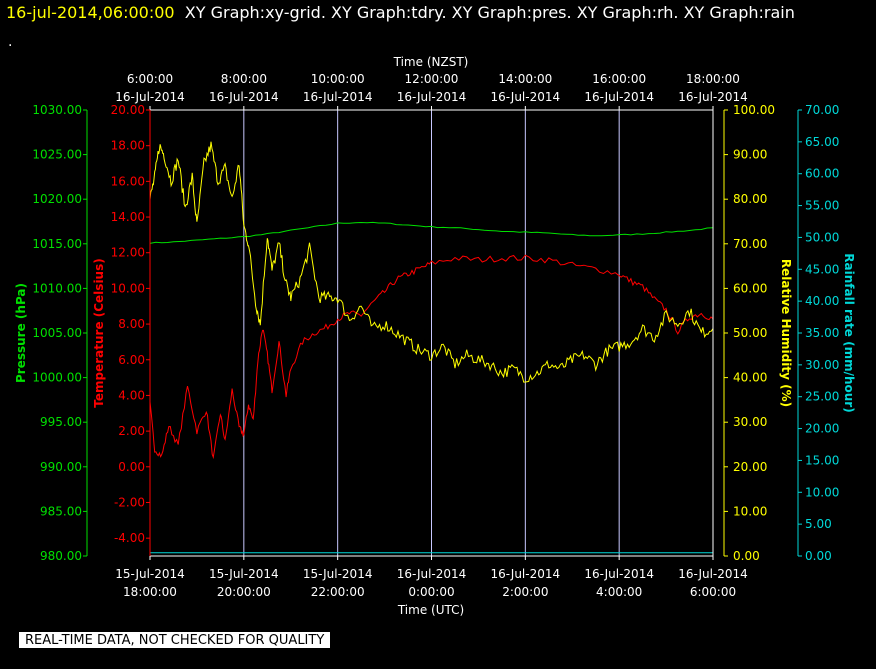  I want to click on pressure-tick-label: 1010.00, so click(57, 288).